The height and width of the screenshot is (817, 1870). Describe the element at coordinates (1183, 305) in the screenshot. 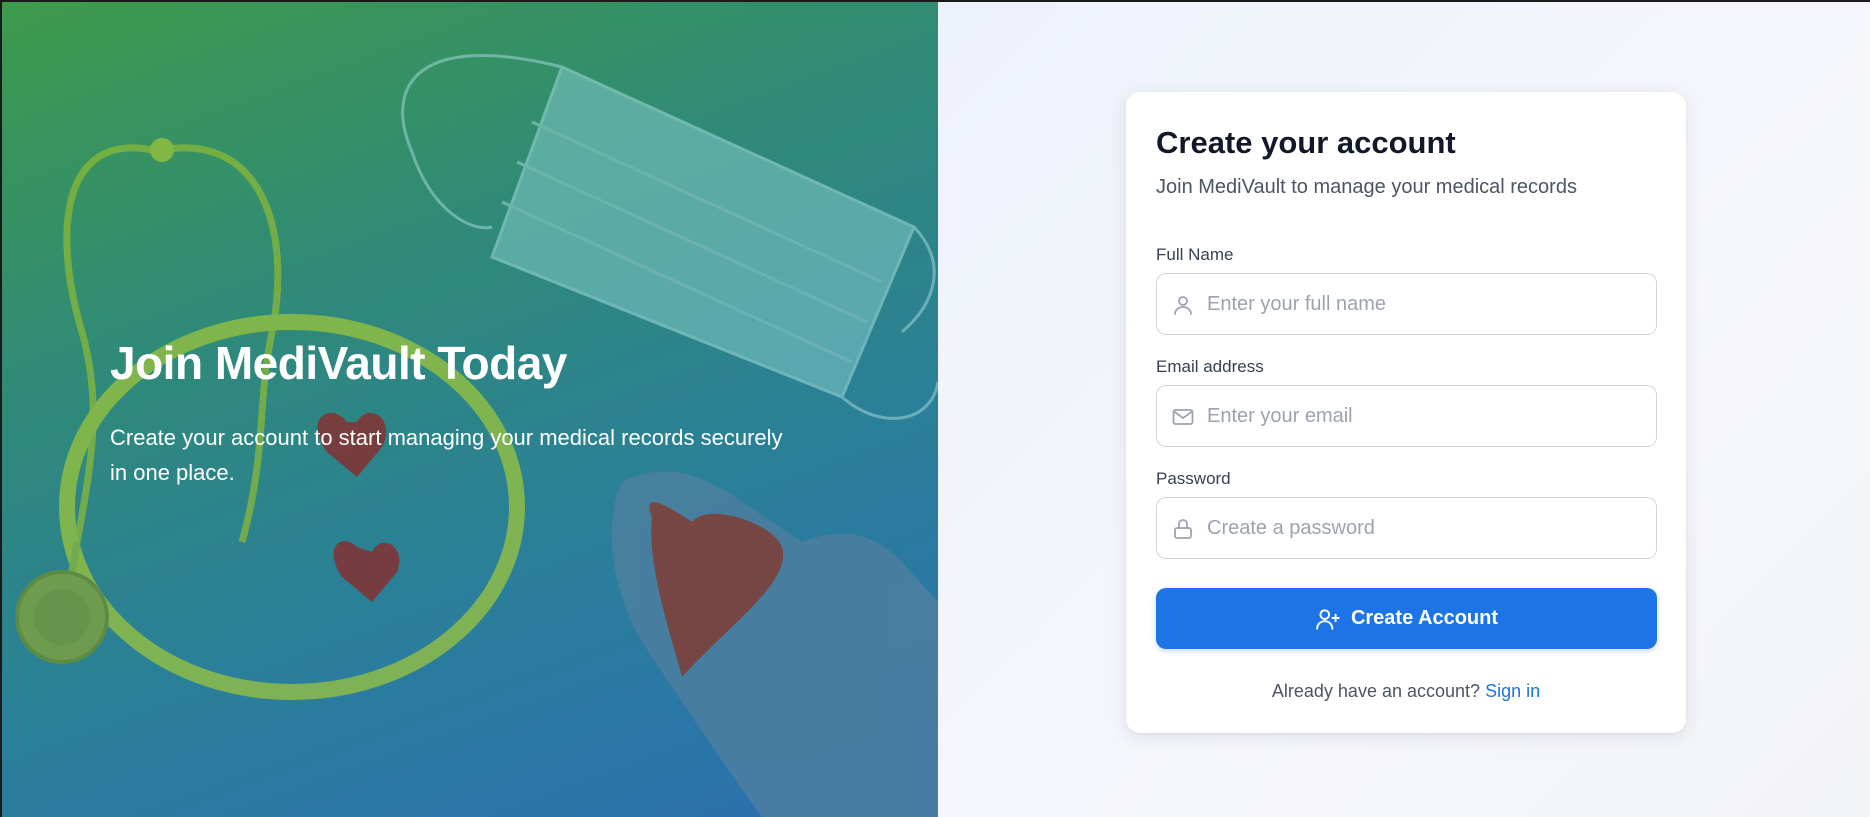

I see `user-icon` at that location.